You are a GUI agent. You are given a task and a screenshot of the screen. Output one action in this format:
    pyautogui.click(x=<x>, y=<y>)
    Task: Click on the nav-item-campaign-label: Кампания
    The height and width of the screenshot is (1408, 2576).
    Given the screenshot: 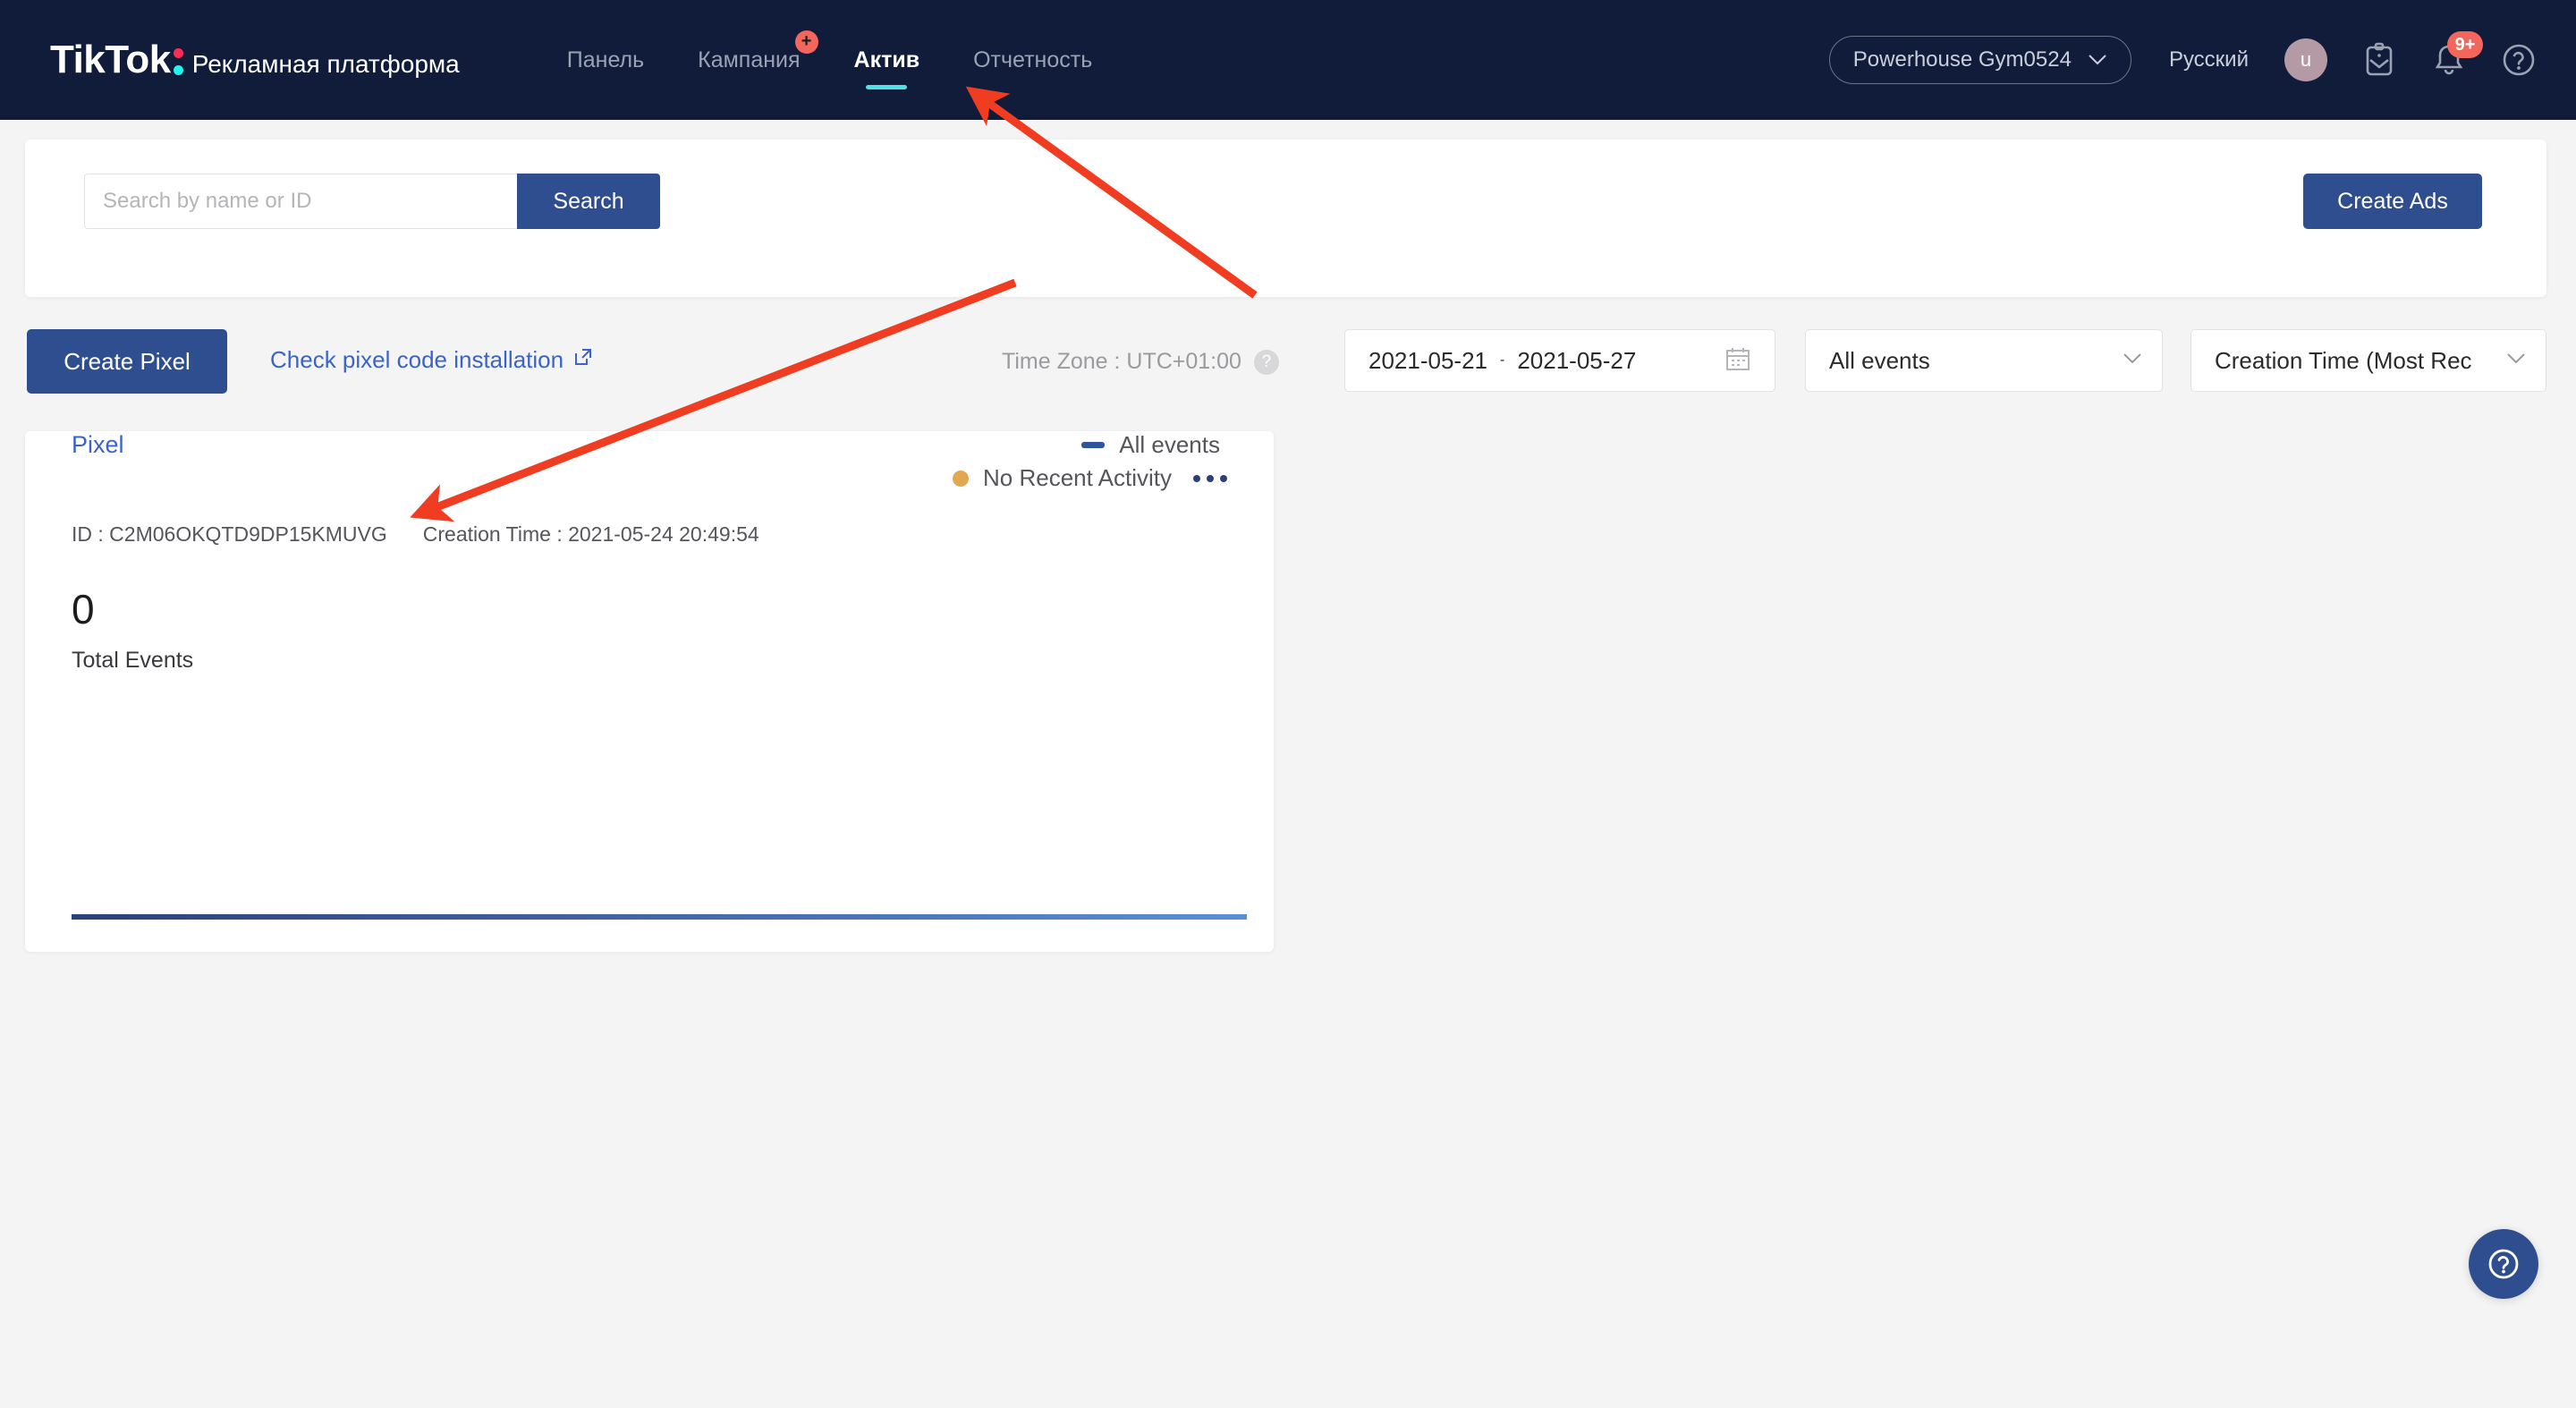 What is the action you would take?
    pyautogui.click(x=749, y=60)
    